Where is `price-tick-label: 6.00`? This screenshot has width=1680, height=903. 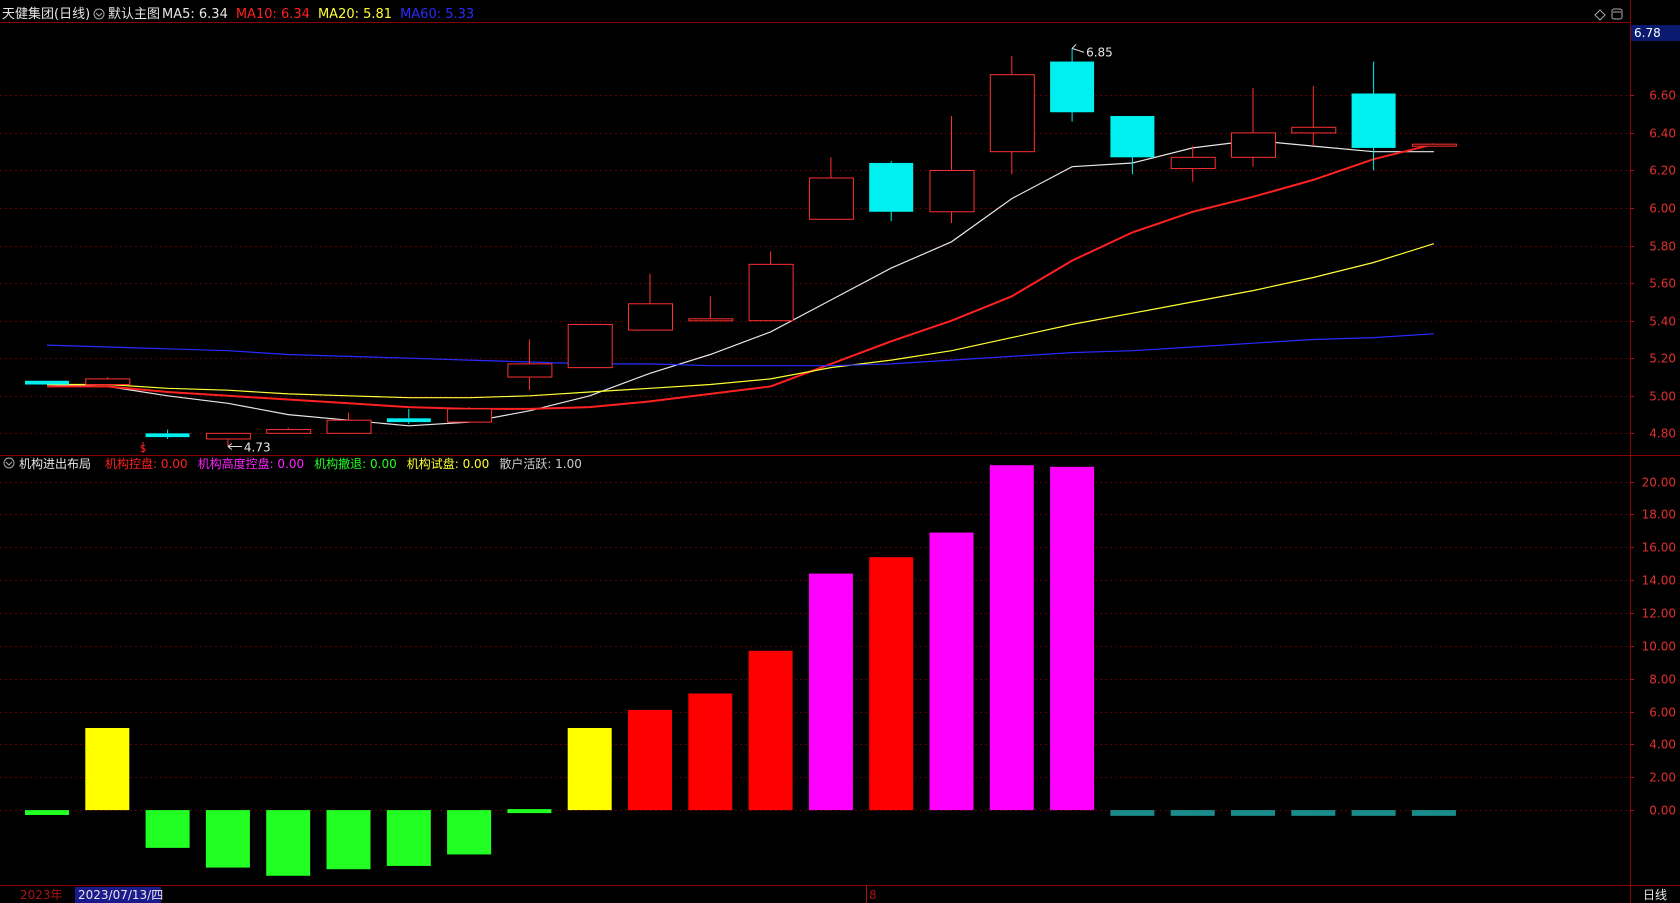
price-tick-label: 6.00 is located at coordinates (1662, 209).